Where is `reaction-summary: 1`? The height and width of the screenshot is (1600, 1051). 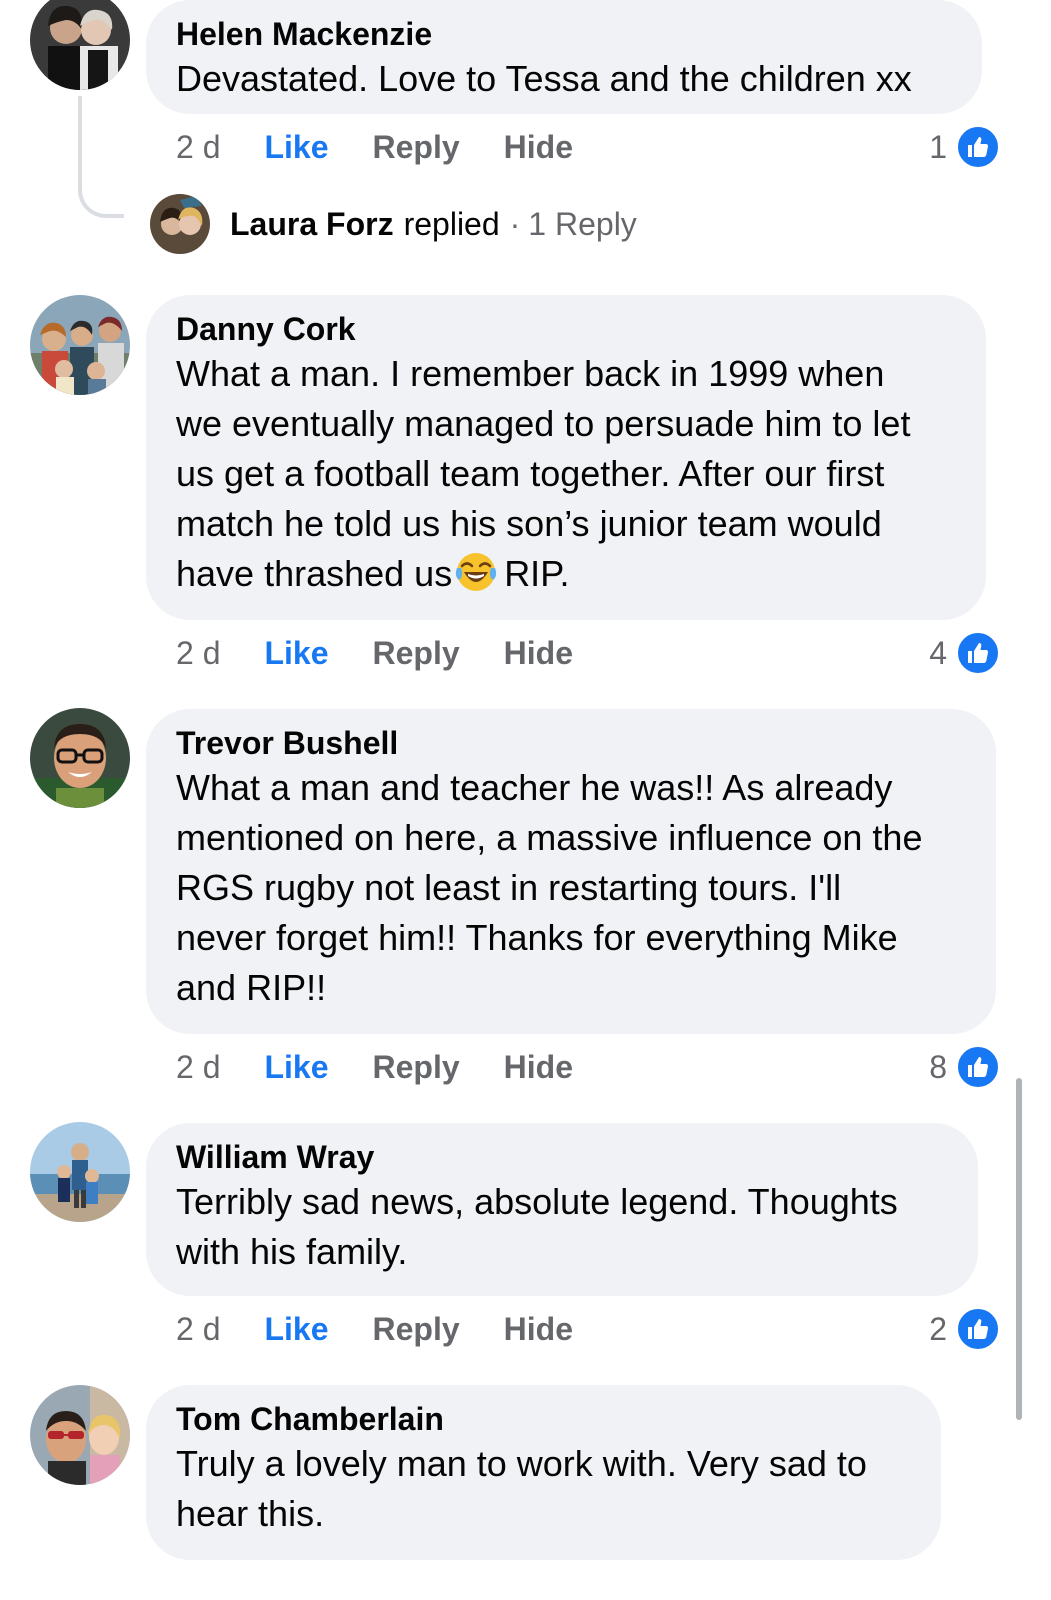 reaction-summary: 1 is located at coordinates (965, 147).